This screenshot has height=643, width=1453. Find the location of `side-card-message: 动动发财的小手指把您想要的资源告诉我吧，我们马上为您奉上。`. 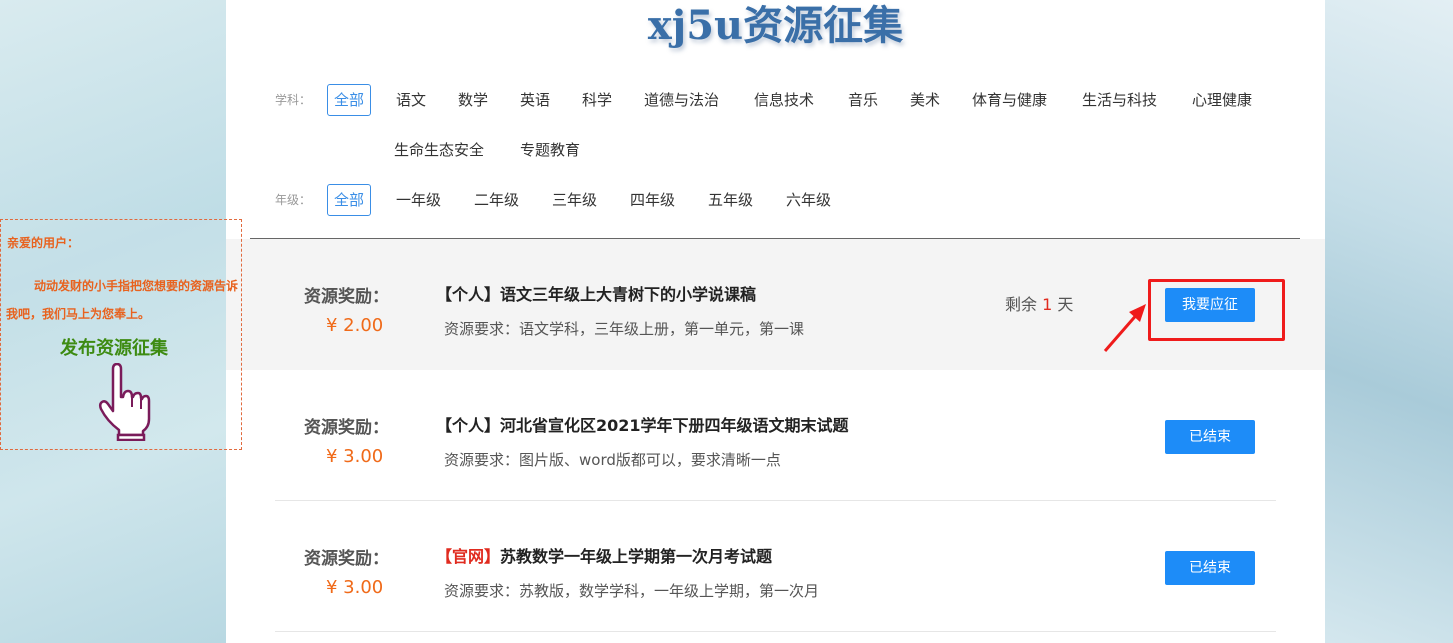

side-card-message: 动动发财的小手指把您想要的资源告诉我吧，我们马上为您奉上。 is located at coordinates (122, 300).